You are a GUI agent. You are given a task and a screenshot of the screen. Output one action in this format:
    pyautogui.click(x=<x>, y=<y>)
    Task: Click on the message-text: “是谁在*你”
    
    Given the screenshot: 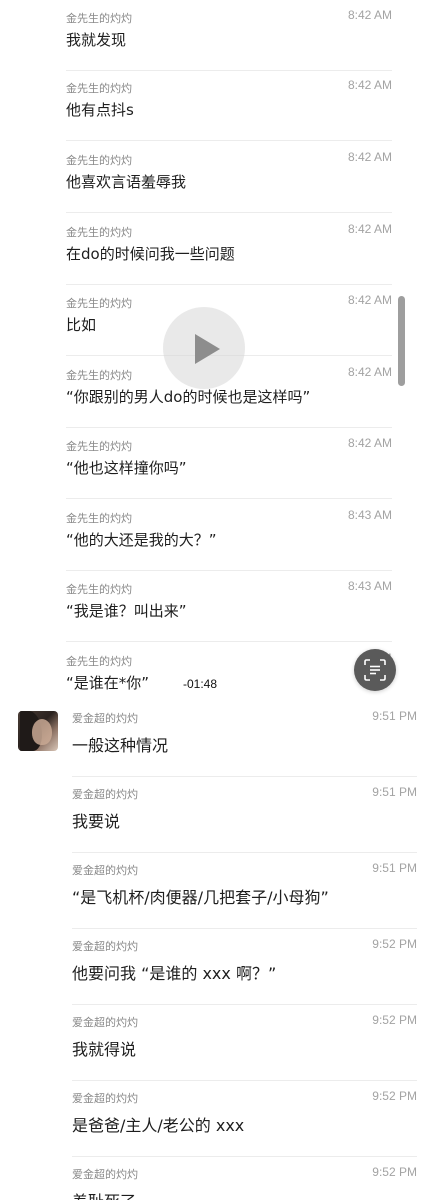 What is the action you would take?
    pyautogui.click(x=108, y=683)
    